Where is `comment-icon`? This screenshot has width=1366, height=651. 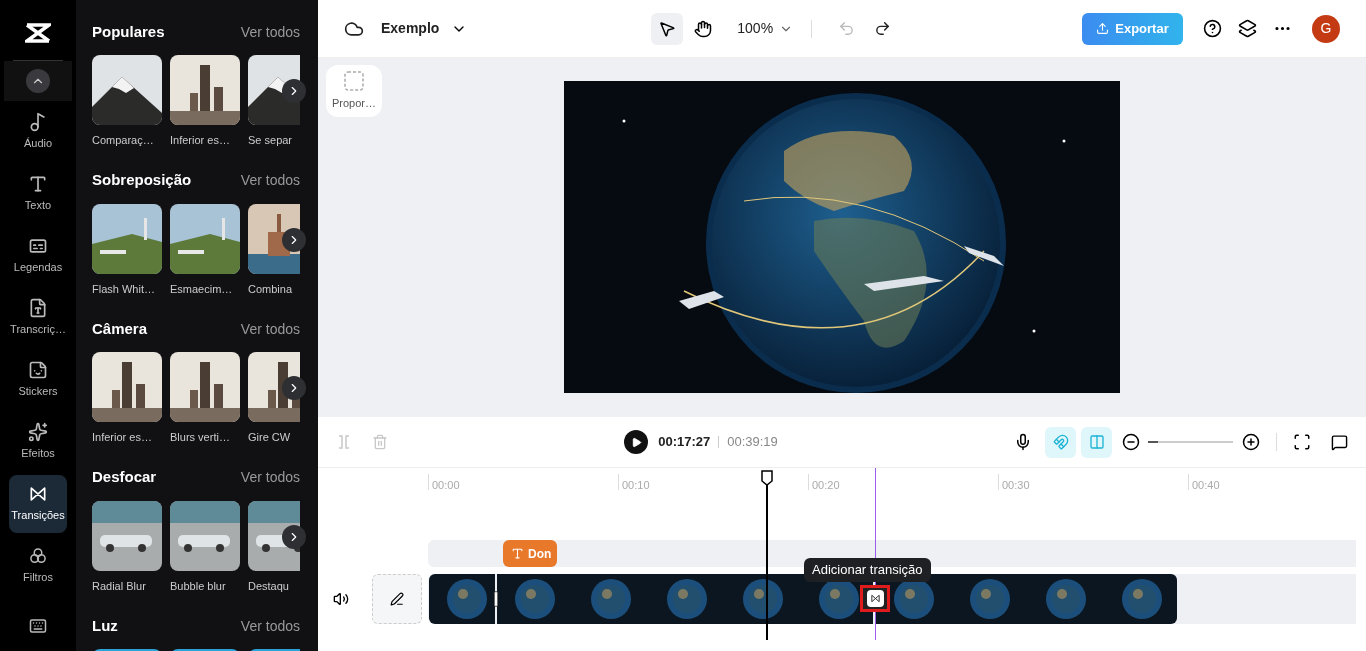
comment-icon is located at coordinates (1339, 442).